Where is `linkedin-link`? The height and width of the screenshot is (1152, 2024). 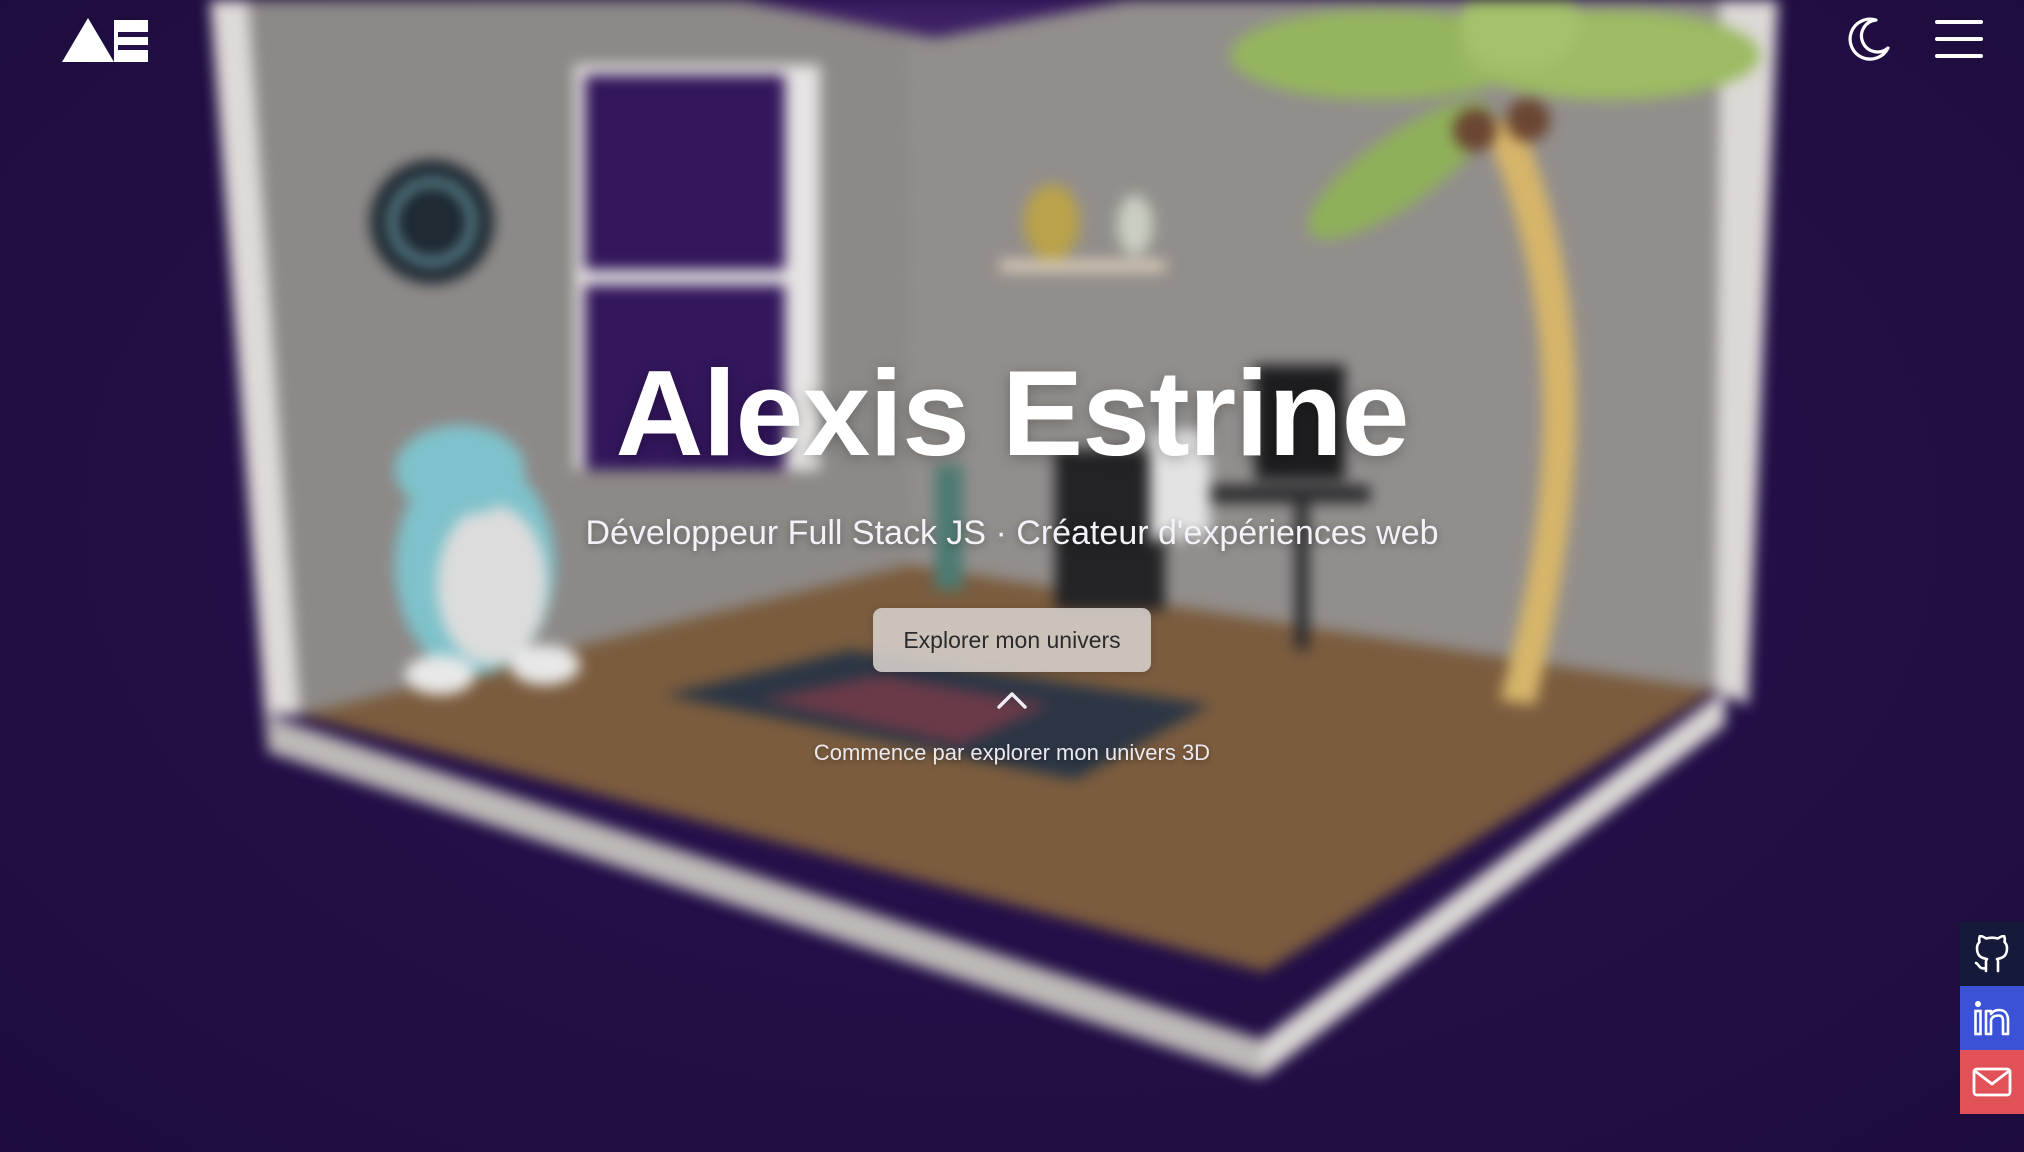 linkedin-link is located at coordinates (1992, 1018).